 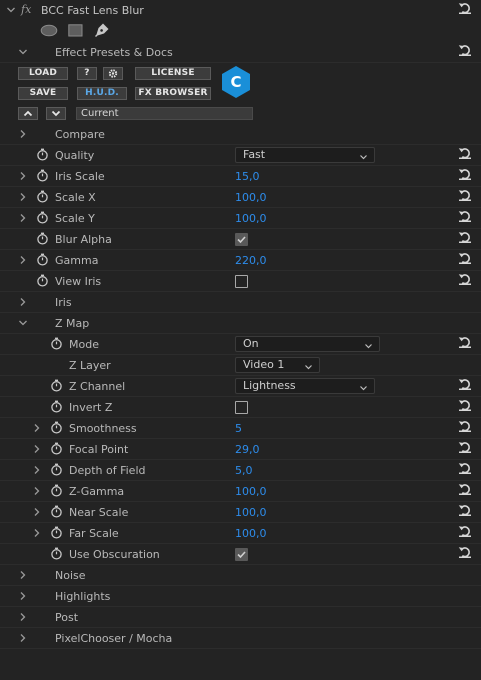 What do you see at coordinates (240, 575) in the screenshot?
I see `noise-group-row: Noise` at bounding box center [240, 575].